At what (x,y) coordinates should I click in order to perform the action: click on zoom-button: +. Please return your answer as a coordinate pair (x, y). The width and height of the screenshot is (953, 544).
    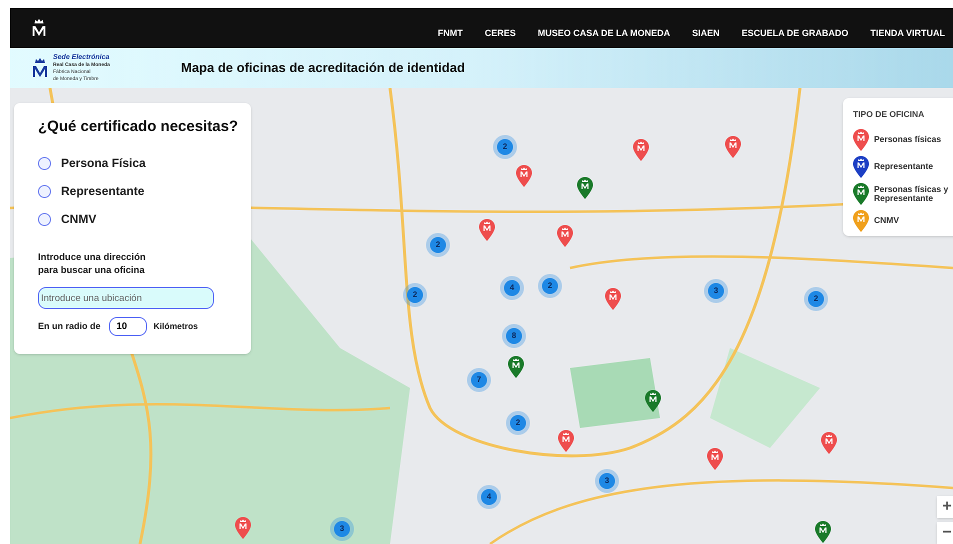
    Looking at the image, I should click on (945, 507).